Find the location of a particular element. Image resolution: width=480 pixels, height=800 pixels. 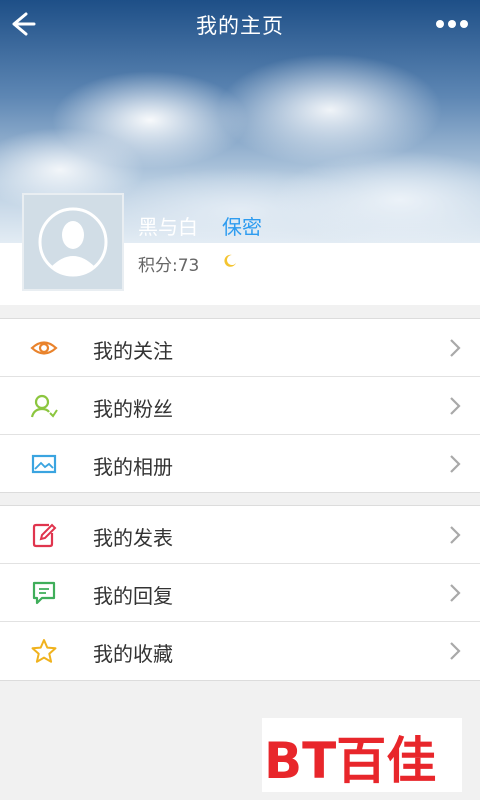

menu-item-fans: 我的粉丝 is located at coordinates (240, 406).